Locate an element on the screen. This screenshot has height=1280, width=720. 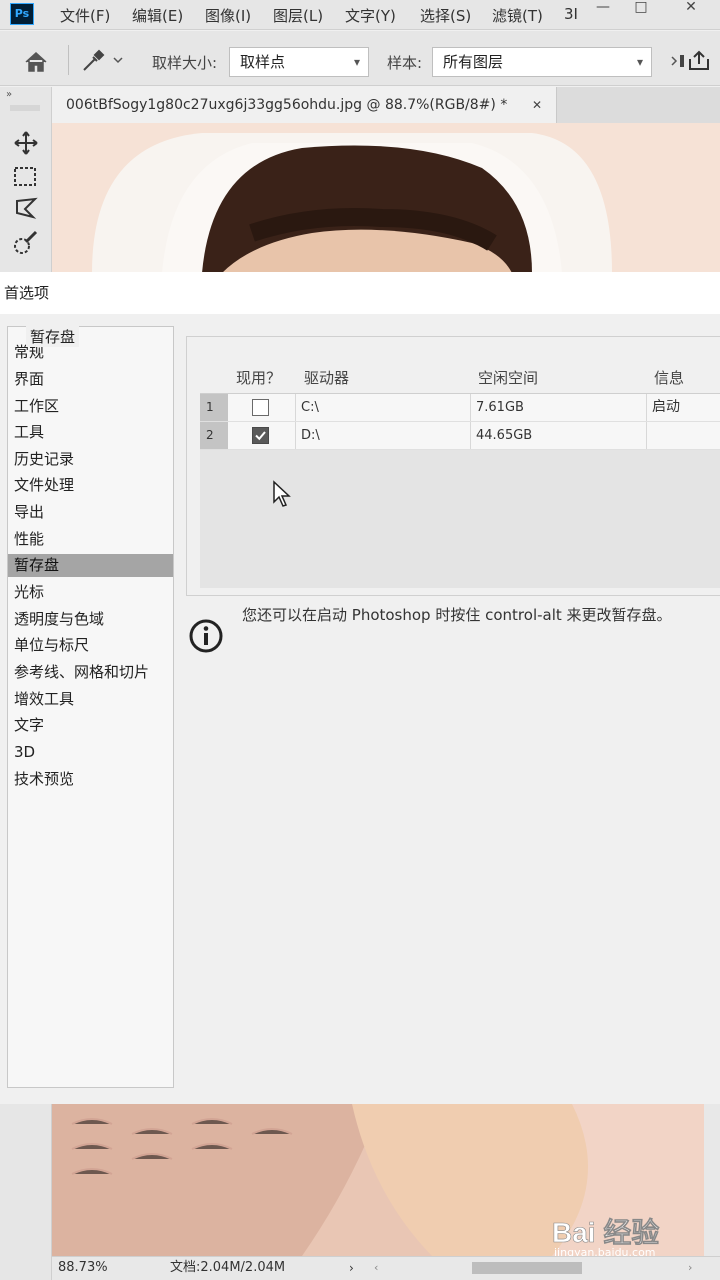
checkmark-icon is located at coordinates (260, 436).